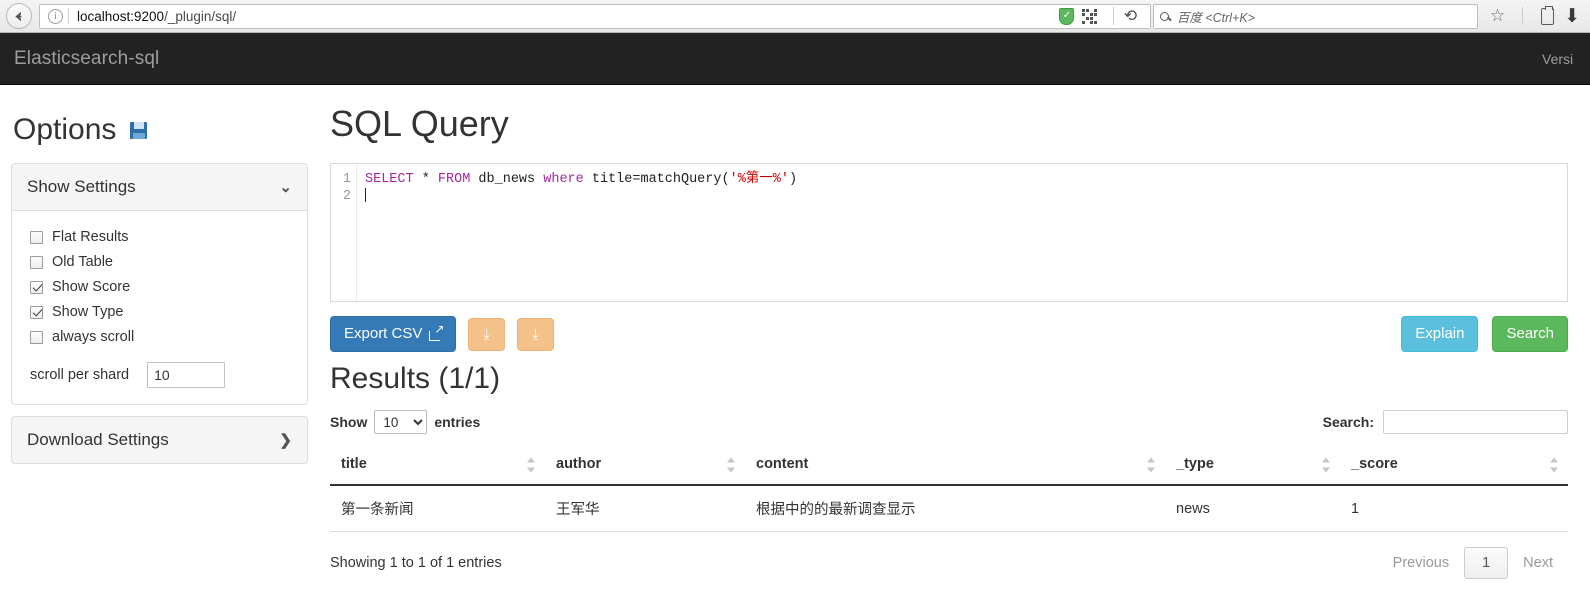 This screenshot has width=1590, height=603. What do you see at coordinates (419, 123) in the screenshot?
I see `page-title: SQL Query` at bounding box center [419, 123].